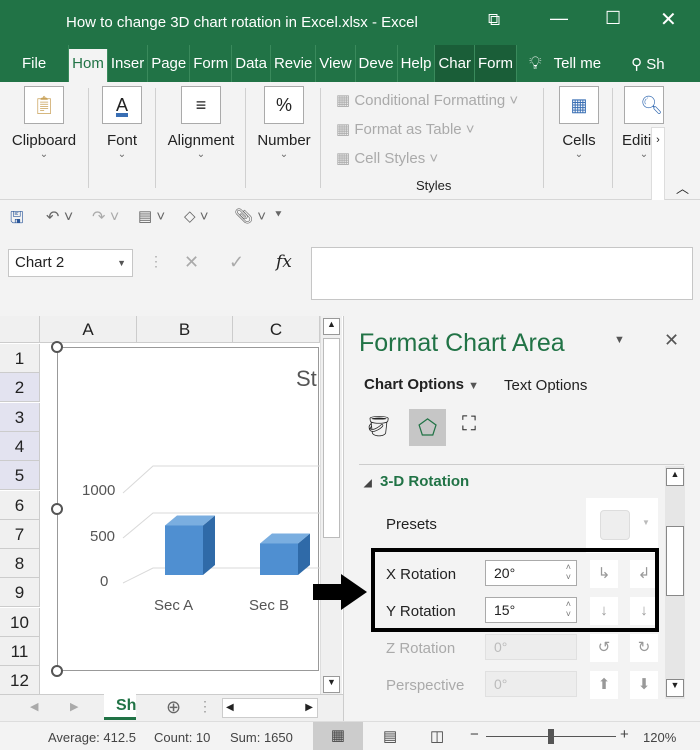 The height and width of the screenshot is (750, 700). Describe the element at coordinates (20, 622) in the screenshot. I see `row-header: 10` at that location.